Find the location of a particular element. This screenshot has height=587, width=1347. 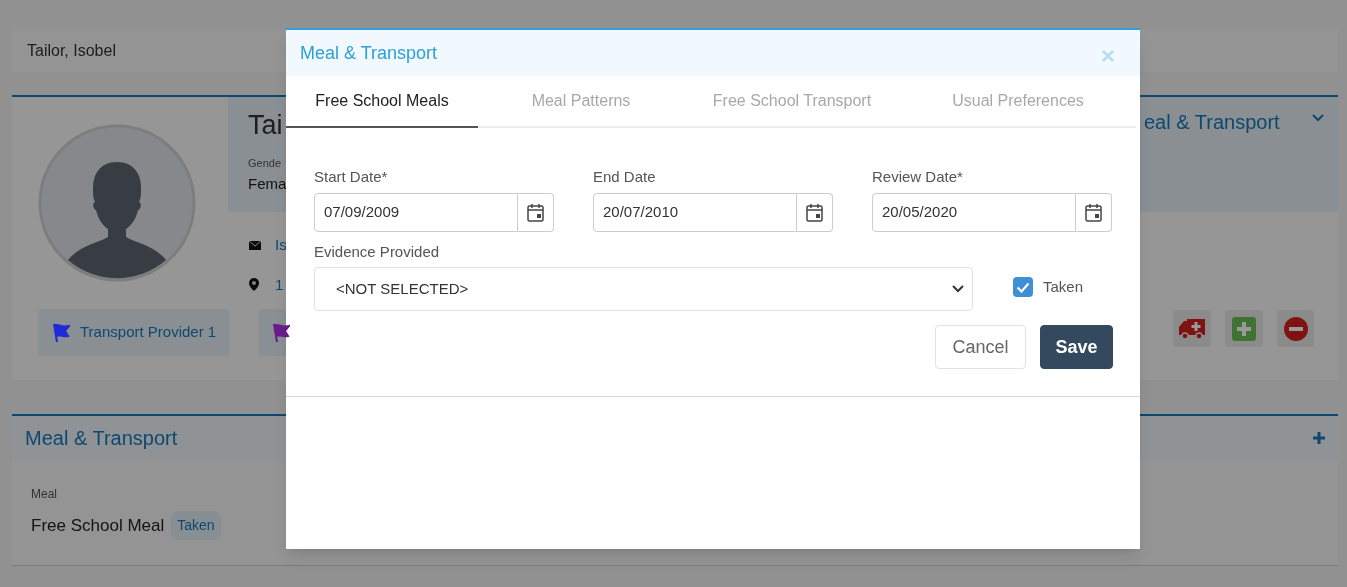

tab: Free School Meals is located at coordinates (382, 102).